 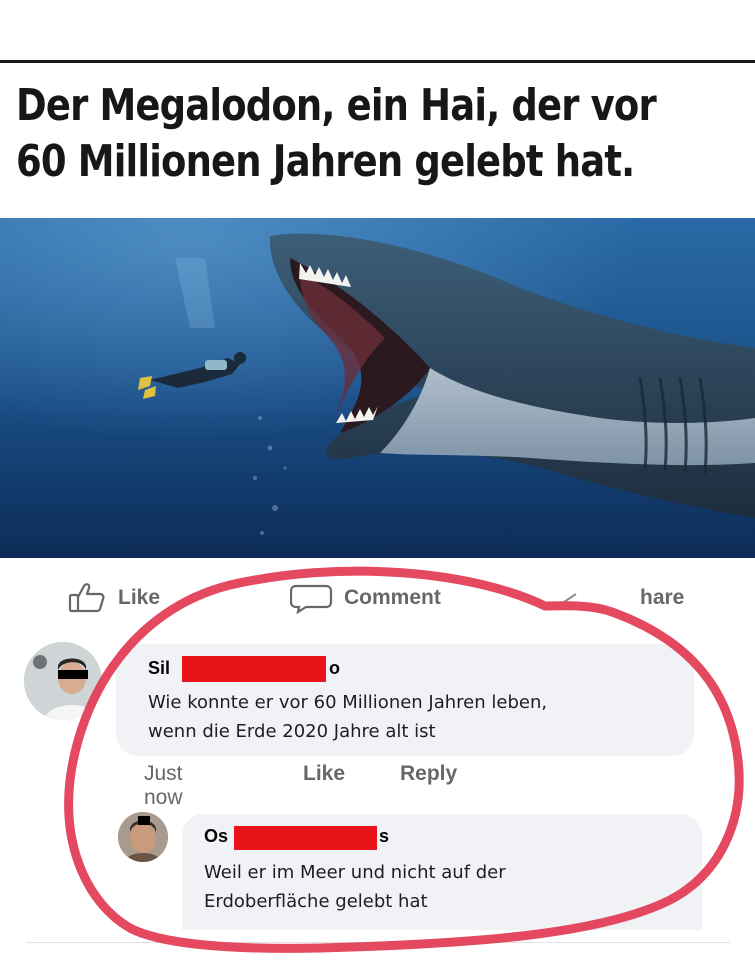 What do you see at coordinates (159, 668) in the screenshot?
I see `comment-author-start: Sil` at bounding box center [159, 668].